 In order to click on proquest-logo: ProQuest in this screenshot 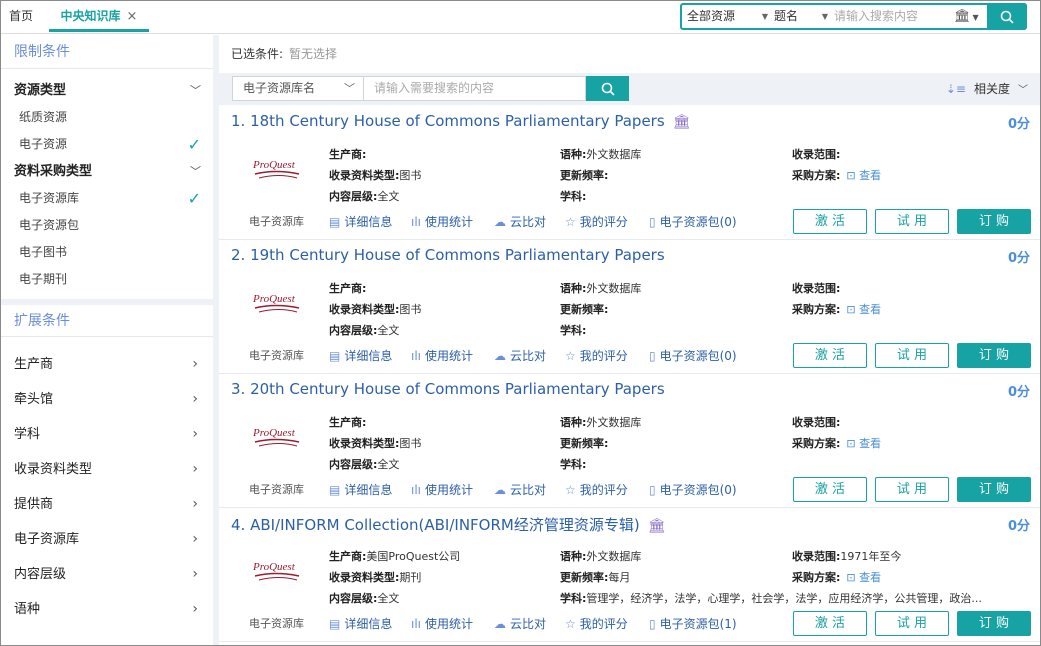, I will do `click(276, 303)`.